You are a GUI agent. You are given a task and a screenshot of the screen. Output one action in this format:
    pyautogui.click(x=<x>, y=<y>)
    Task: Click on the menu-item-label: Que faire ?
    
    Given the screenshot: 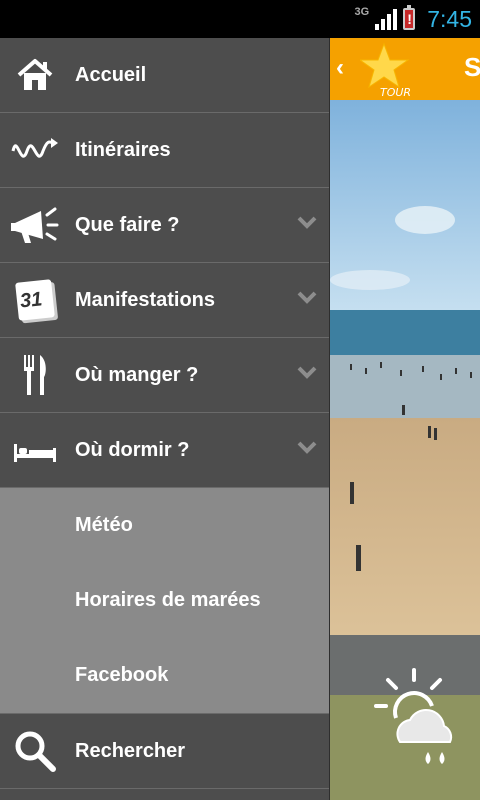 What is the action you would take?
    pyautogui.click(x=127, y=224)
    